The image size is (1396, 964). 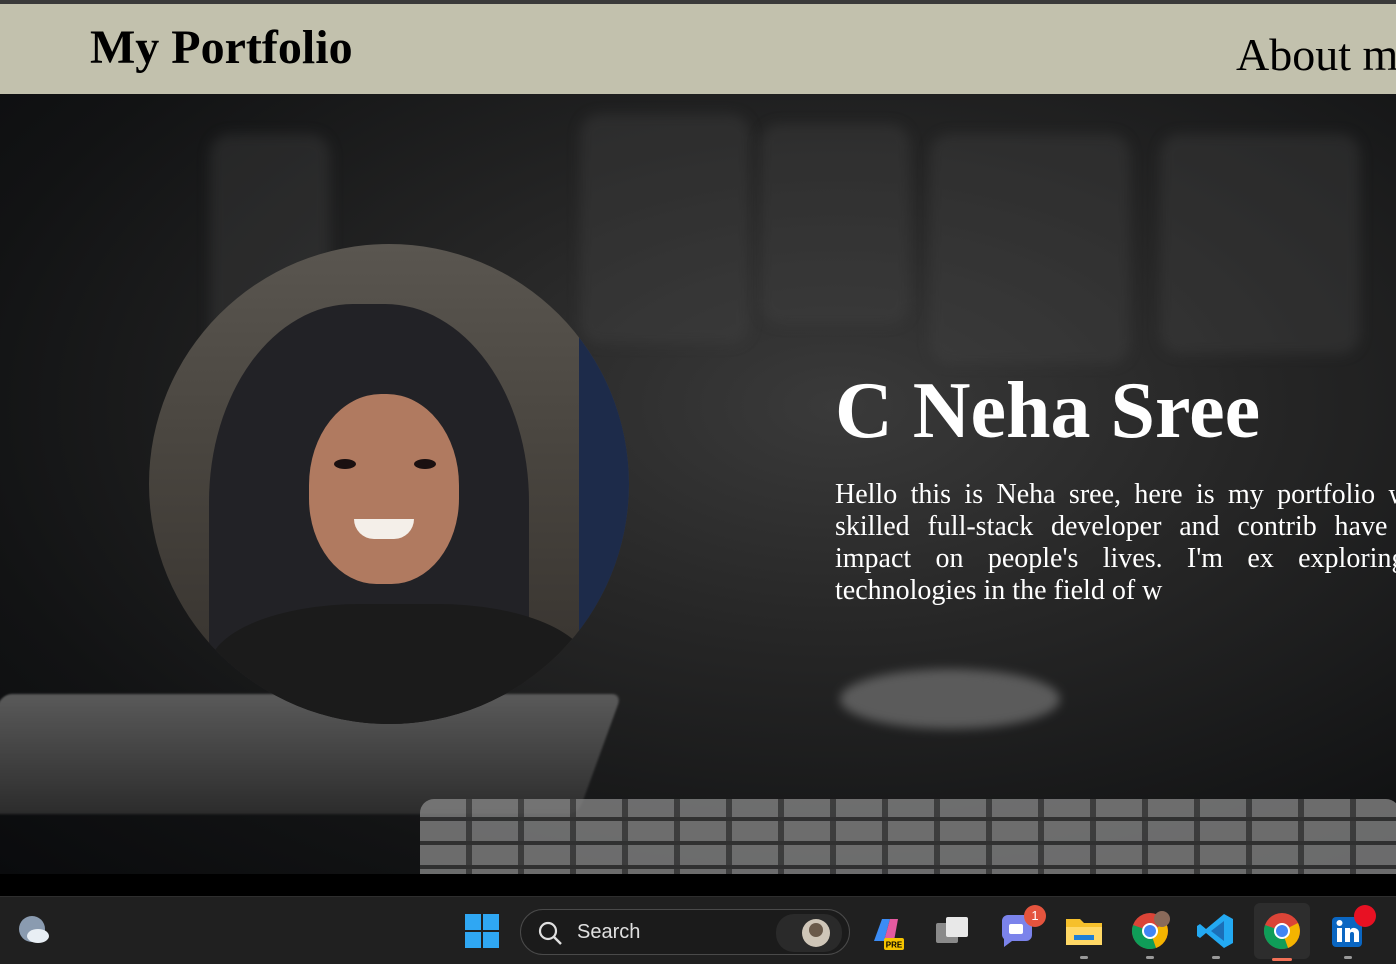 What do you see at coordinates (908, 836) in the screenshot?
I see `bg-keyboard` at bounding box center [908, 836].